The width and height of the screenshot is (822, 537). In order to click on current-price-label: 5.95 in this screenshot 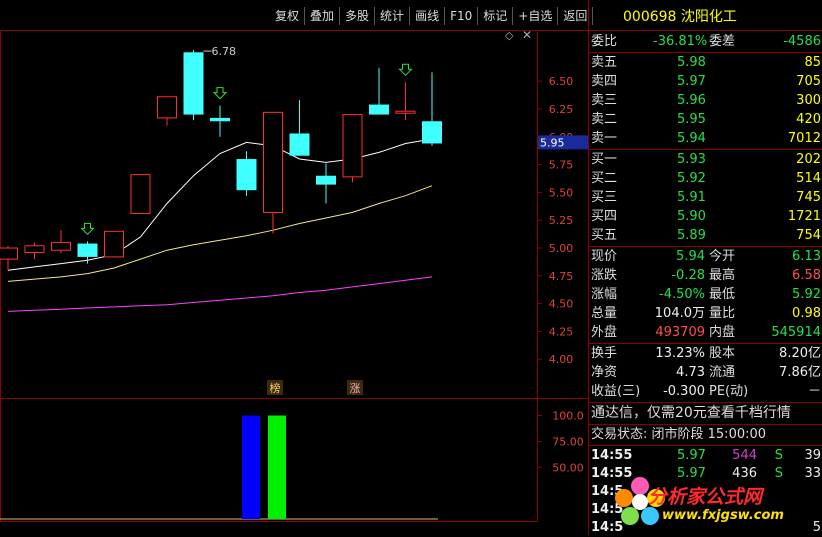, I will do `click(552, 142)`.